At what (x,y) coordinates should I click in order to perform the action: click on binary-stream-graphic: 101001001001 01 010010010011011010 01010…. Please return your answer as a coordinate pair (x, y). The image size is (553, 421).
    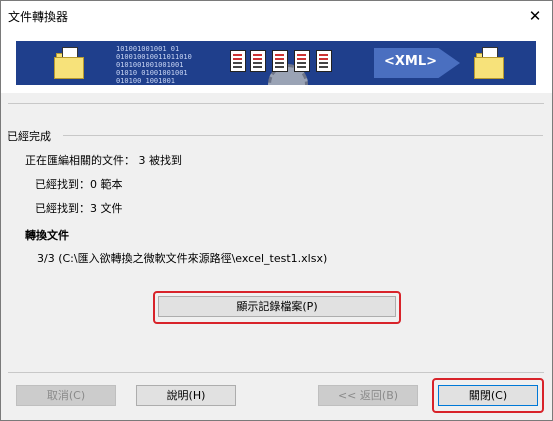
    Looking at the image, I should click on (154, 64).